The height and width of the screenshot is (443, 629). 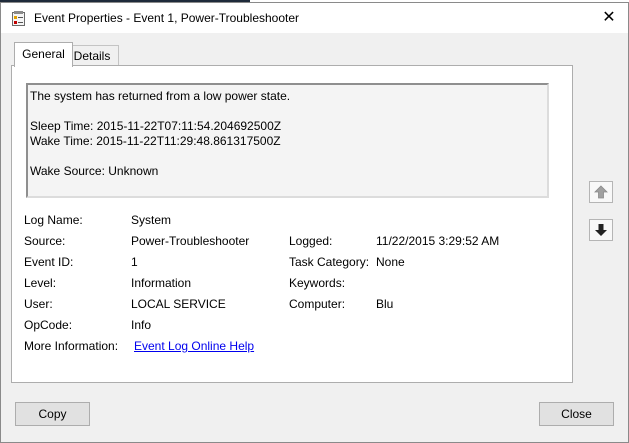 What do you see at coordinates (94, 171) in the screenshot?
I see `wake-source-text: Wake Source: Unknown` at bounding box center [94, 171].